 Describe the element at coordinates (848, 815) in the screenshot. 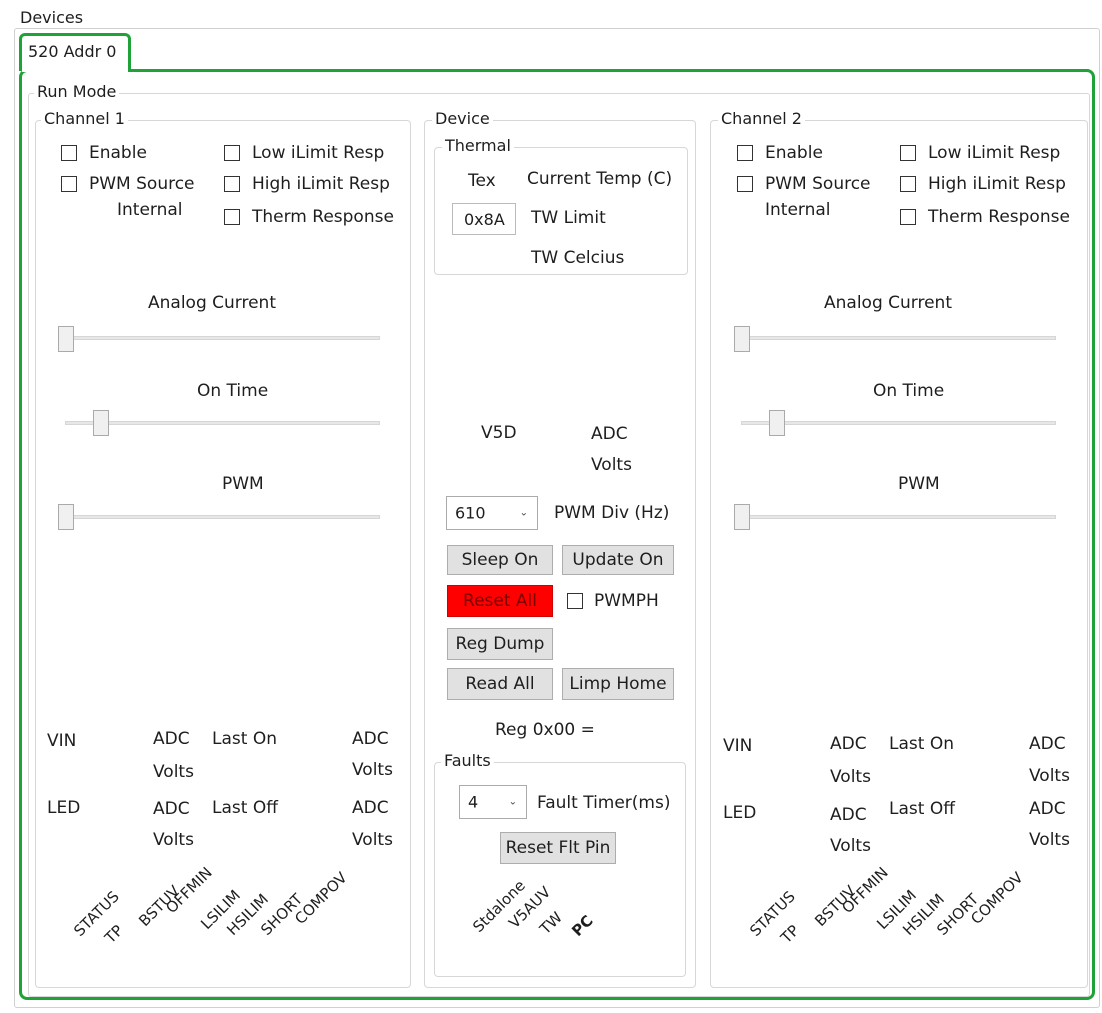

I see `channel2-led-adc: ADC` at that location.